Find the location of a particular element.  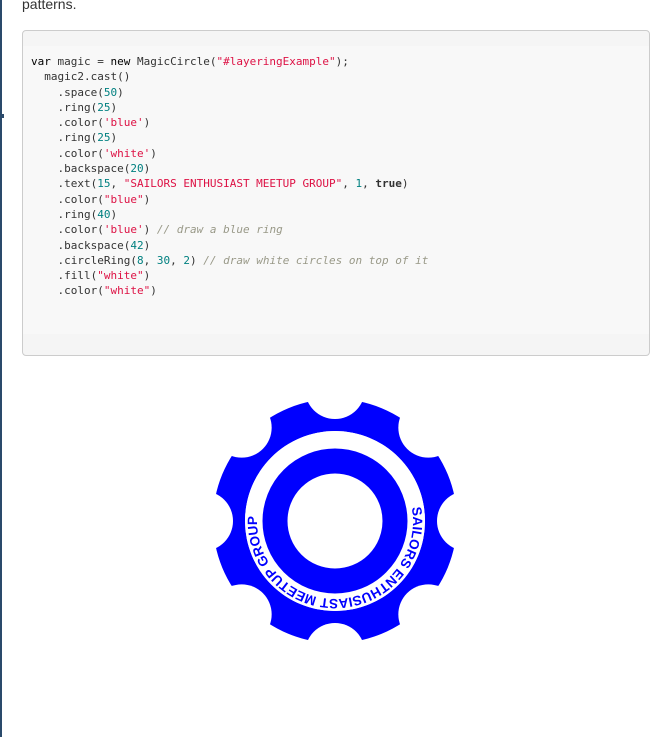

code-line: .ring(40) is located at coordinates (74, 214).